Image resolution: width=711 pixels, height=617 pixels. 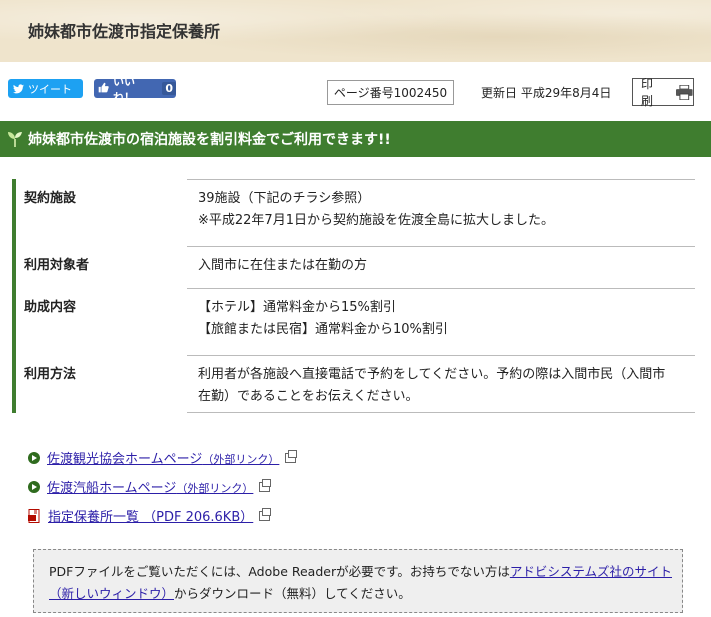 What do you see at coordinates (355, 31) in the screenshot?
I see `title-band: 姉妹都市佐渡市指定保養所` at bounding box center [355, 31].